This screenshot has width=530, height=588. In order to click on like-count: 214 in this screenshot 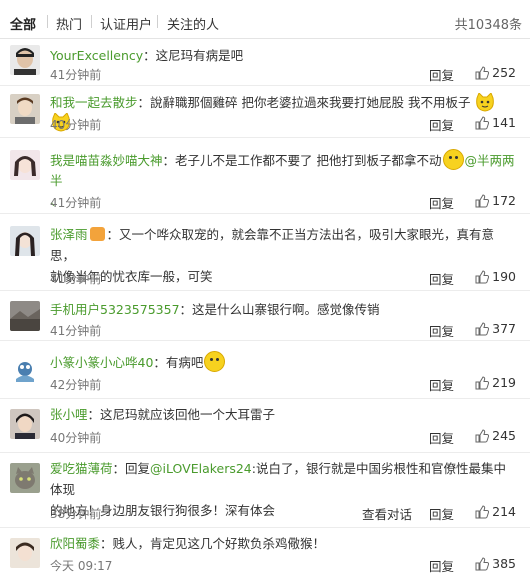, I will do `click(504, 511)`.